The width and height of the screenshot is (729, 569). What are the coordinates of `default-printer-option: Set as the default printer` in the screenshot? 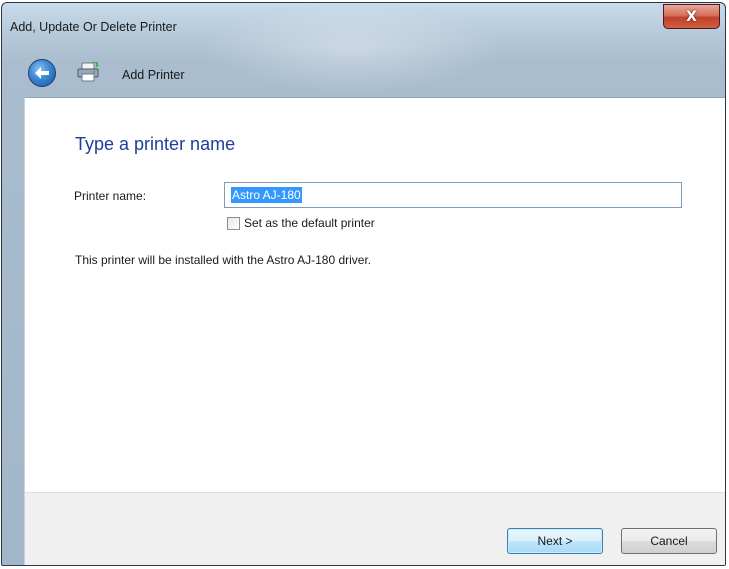 It's located at (301, 223).